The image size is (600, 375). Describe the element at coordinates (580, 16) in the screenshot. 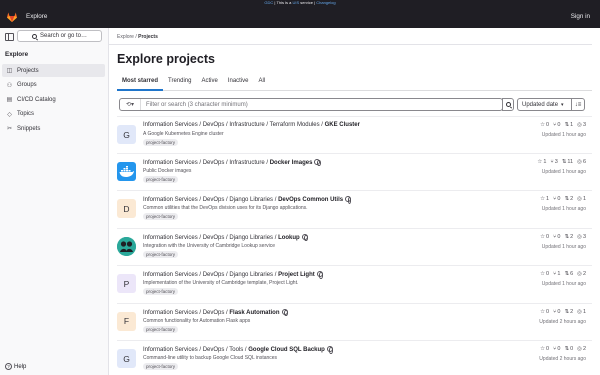

I see `sign-in-link: Sign in` at that location.